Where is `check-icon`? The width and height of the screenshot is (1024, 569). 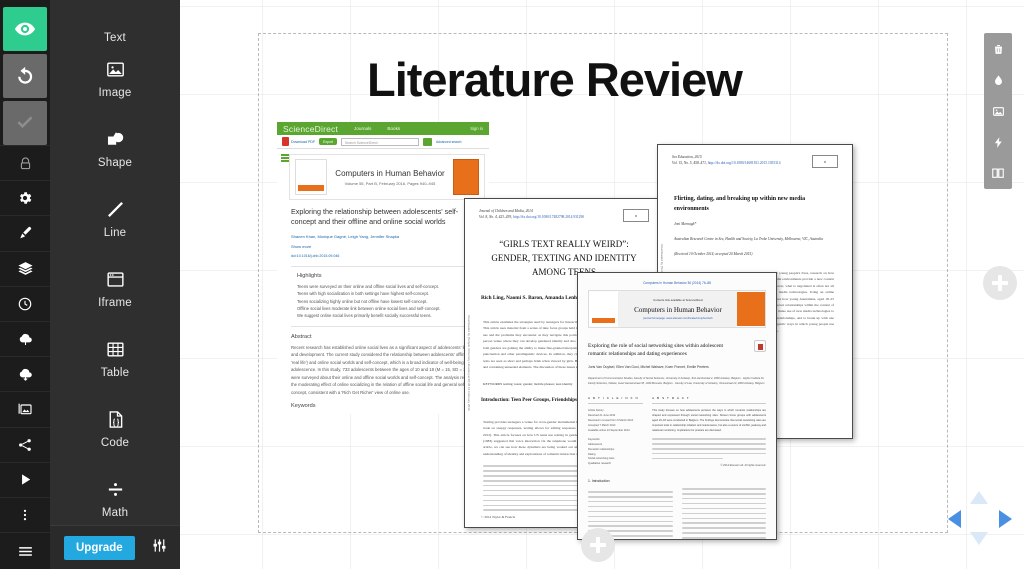
check-icon is located at coordinates (25, 122).